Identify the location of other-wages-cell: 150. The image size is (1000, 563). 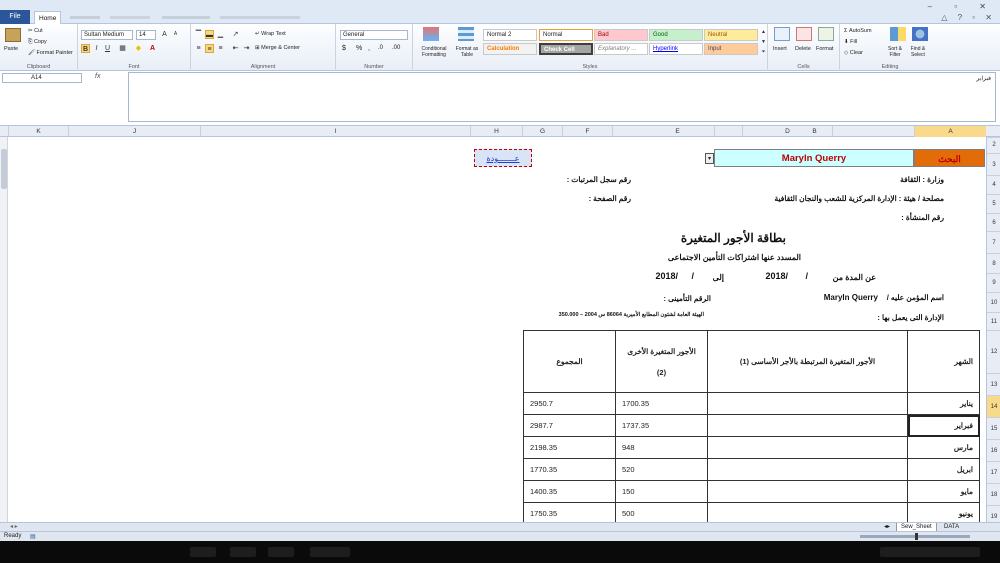
(661, 491).